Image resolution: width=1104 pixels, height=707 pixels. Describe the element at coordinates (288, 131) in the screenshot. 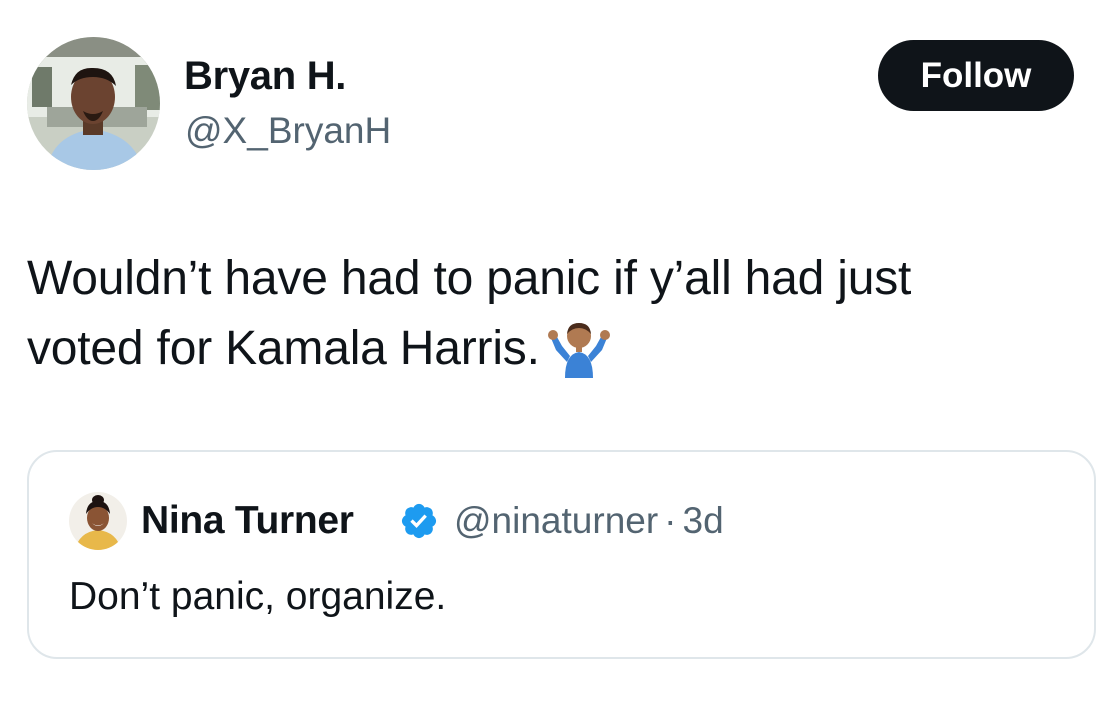

I see `author-handle: @X_BryanH` at that location.